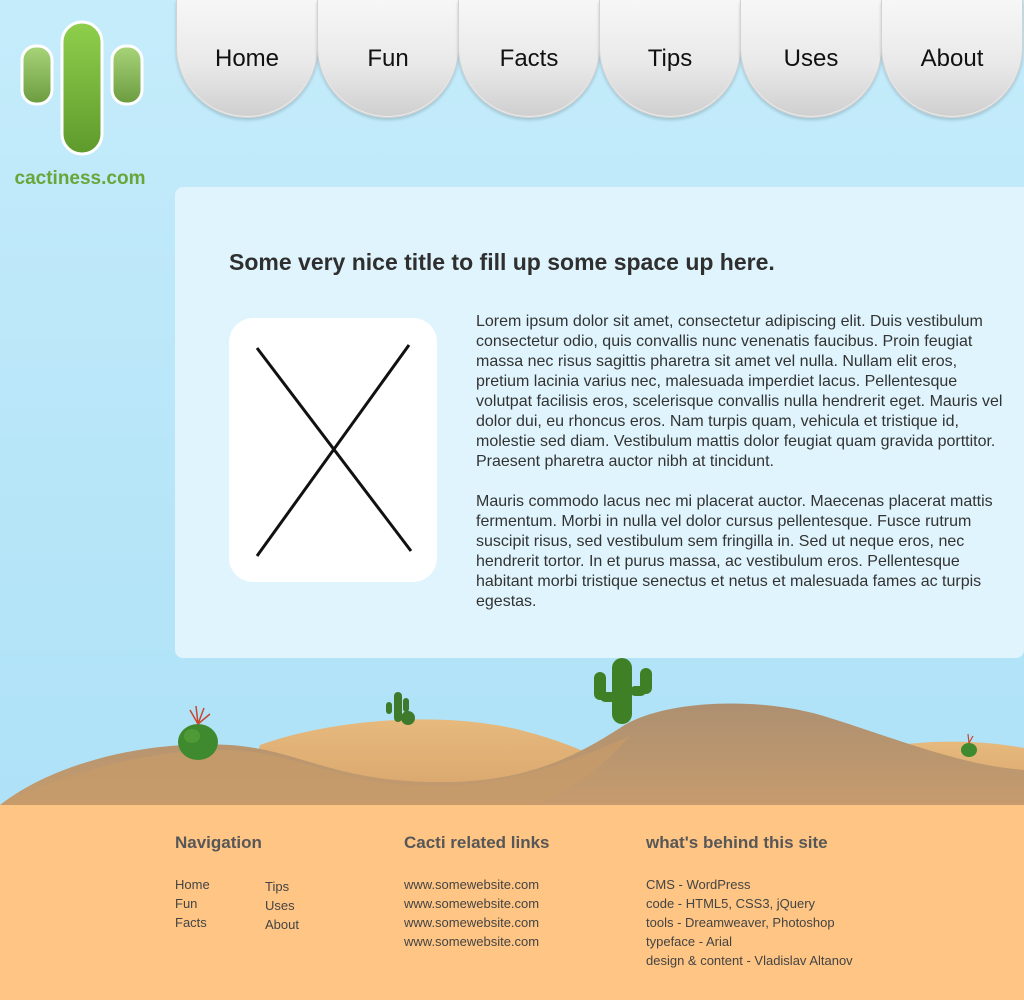 Image resolution: width=1024 pixels, height=1000 pixels. What do you see at coordinates (192, 922) in the screenshot?
I see `footer-link-facts: Facts` at bounding box center [192, 922].